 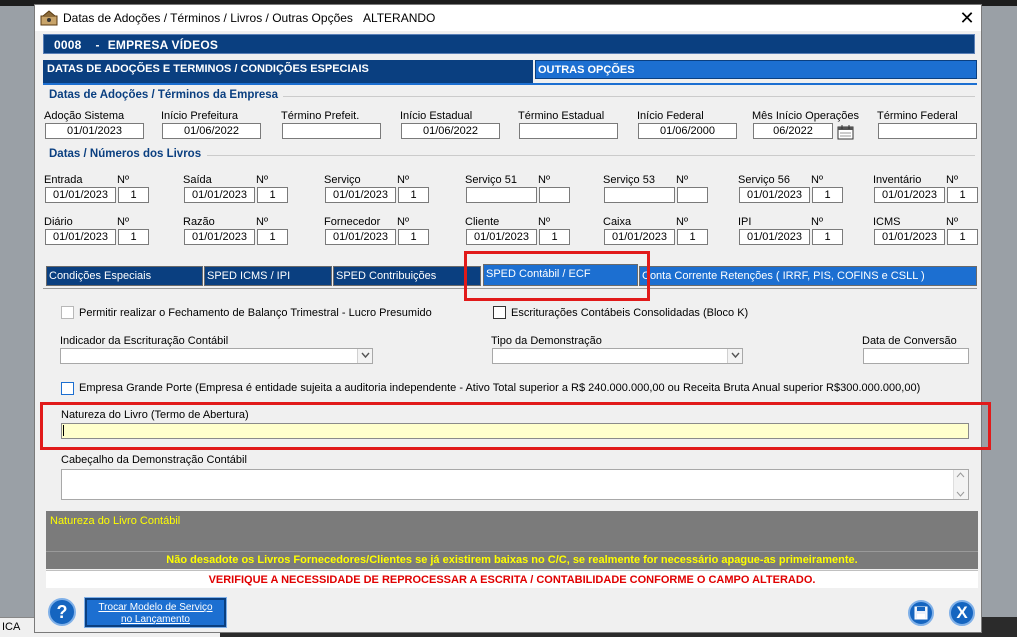 What do you see at coordinates (360, 195) in the screenshot?
I see `servico-date-input: 01/01/2023` at bounding box center [360, 195].